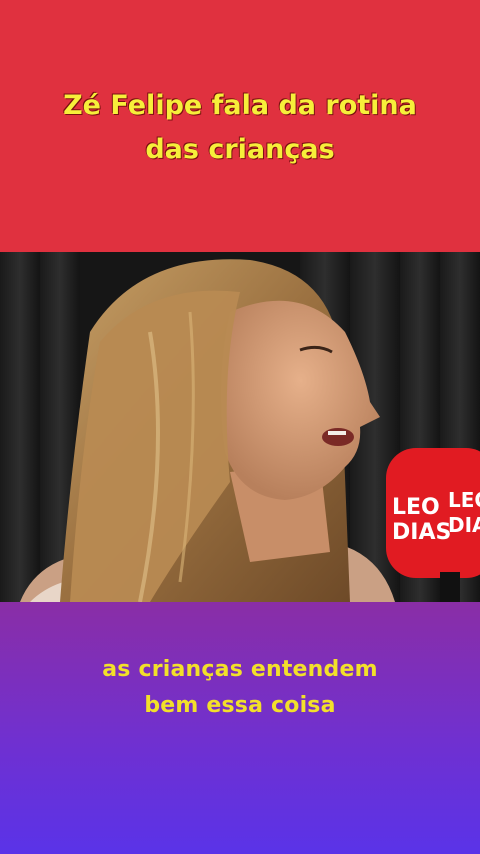  I want to click on subtitle-caption: as crianças entendem bem essa coisa, so click(240, 688).